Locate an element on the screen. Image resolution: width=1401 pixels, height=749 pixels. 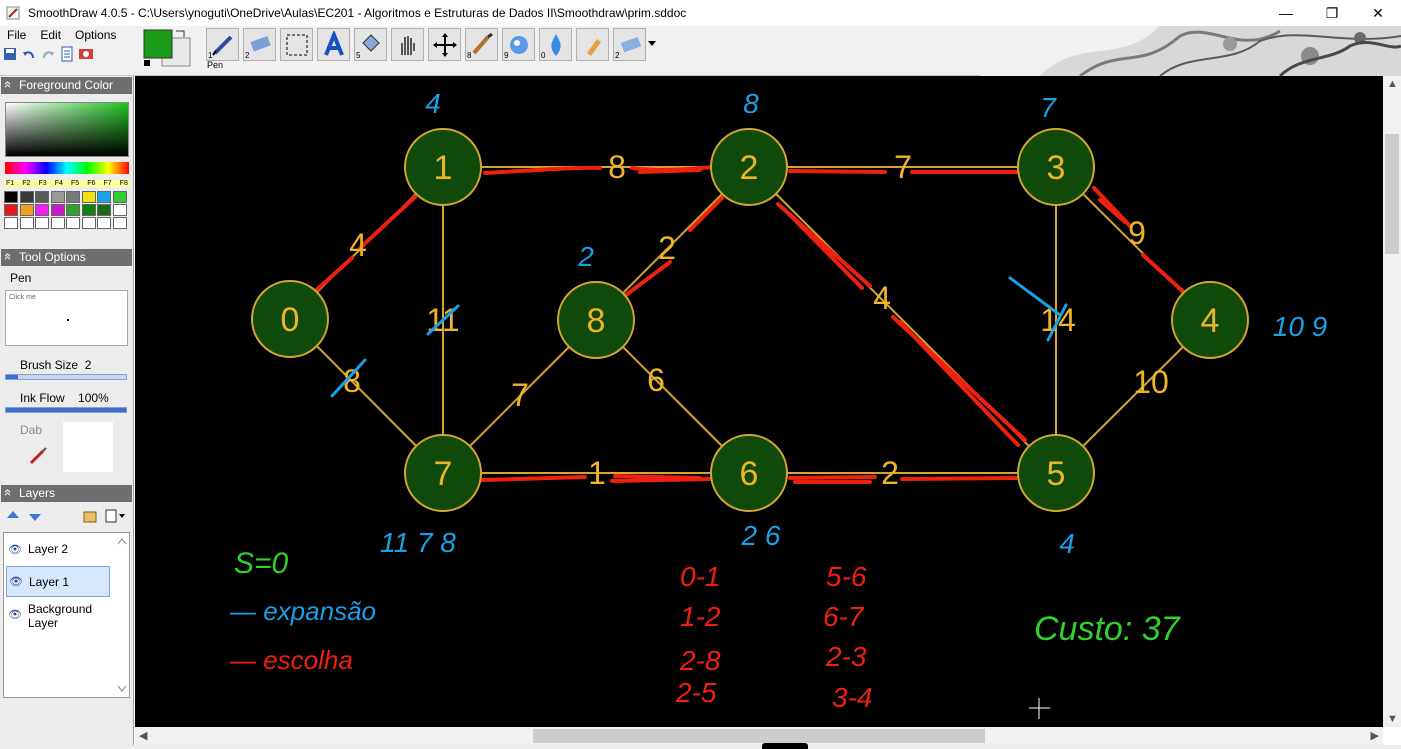
horizontal-scrollbar: ◀ ▶ is located at coordinates (759, 736).